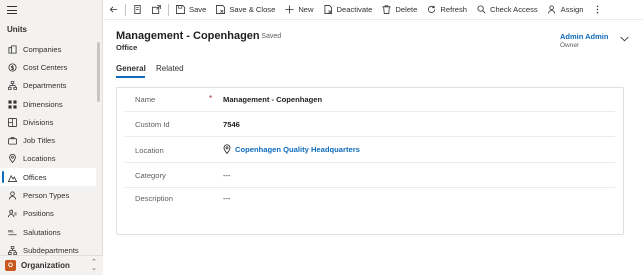  I want to click on record-save-status: - Saved, so click(269, 36).